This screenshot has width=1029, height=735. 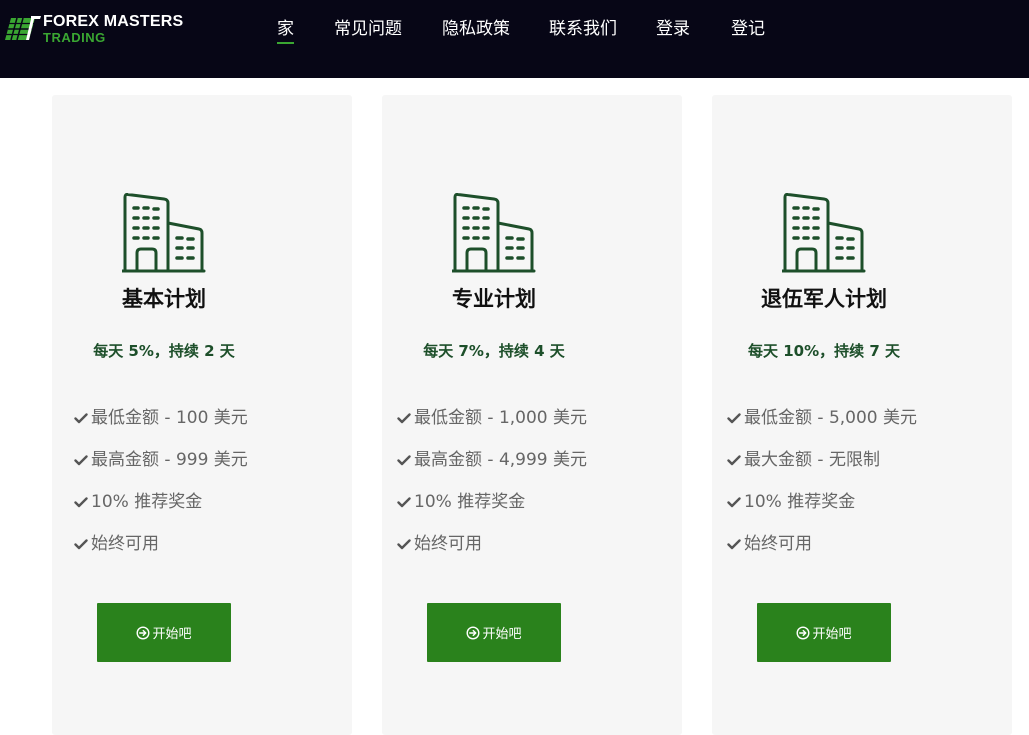 What do you see at coordinates (494, 351) in the screenshot?
I see `plan-rate: 每天 7%，持续 4 天` at bounding box center [494, 351].